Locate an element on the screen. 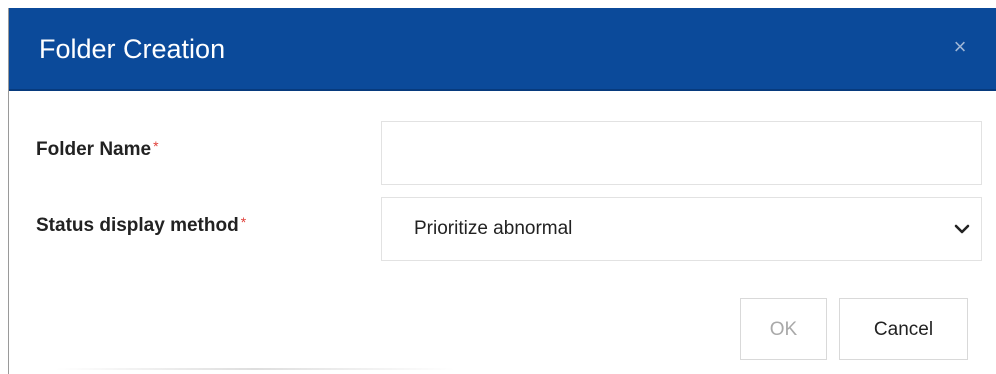 The image size is (996, 374). select-value: Prioritize abnormal is located at coordinates (493, 228).